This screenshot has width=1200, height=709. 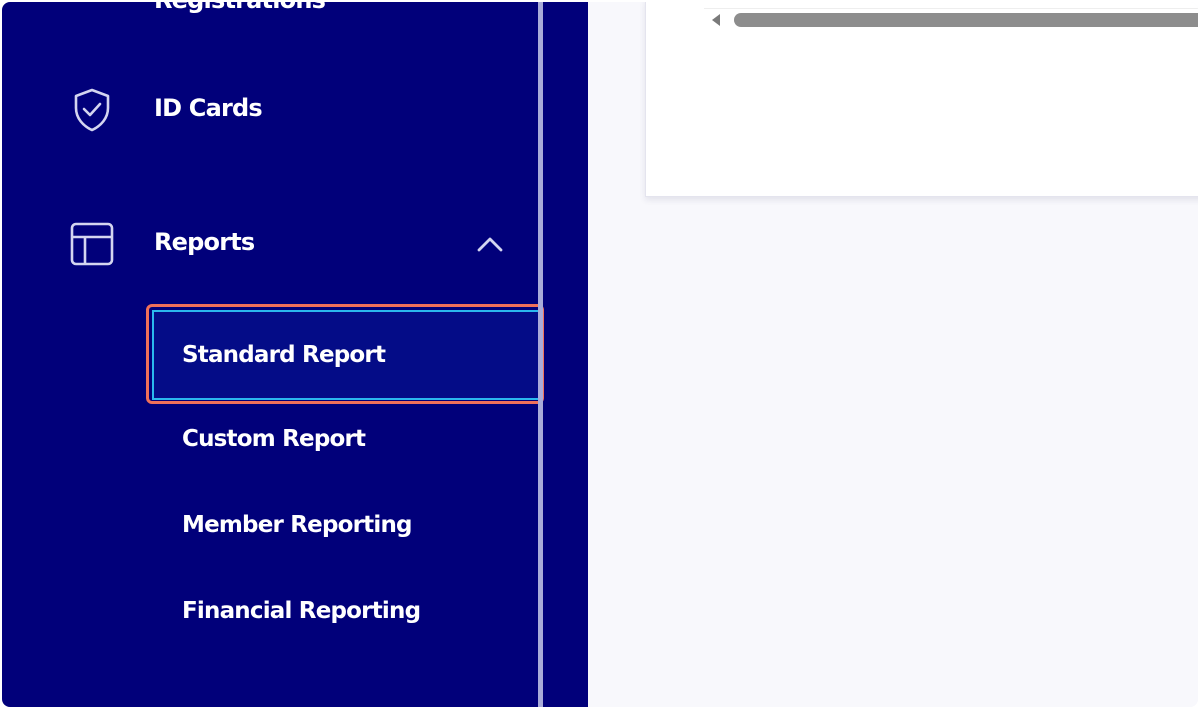 What do you see at coordinates (301, 611) in the screenshot?
I see `sidebar-subitem-label: Financial Reporting` at bounding box center [301, 611].